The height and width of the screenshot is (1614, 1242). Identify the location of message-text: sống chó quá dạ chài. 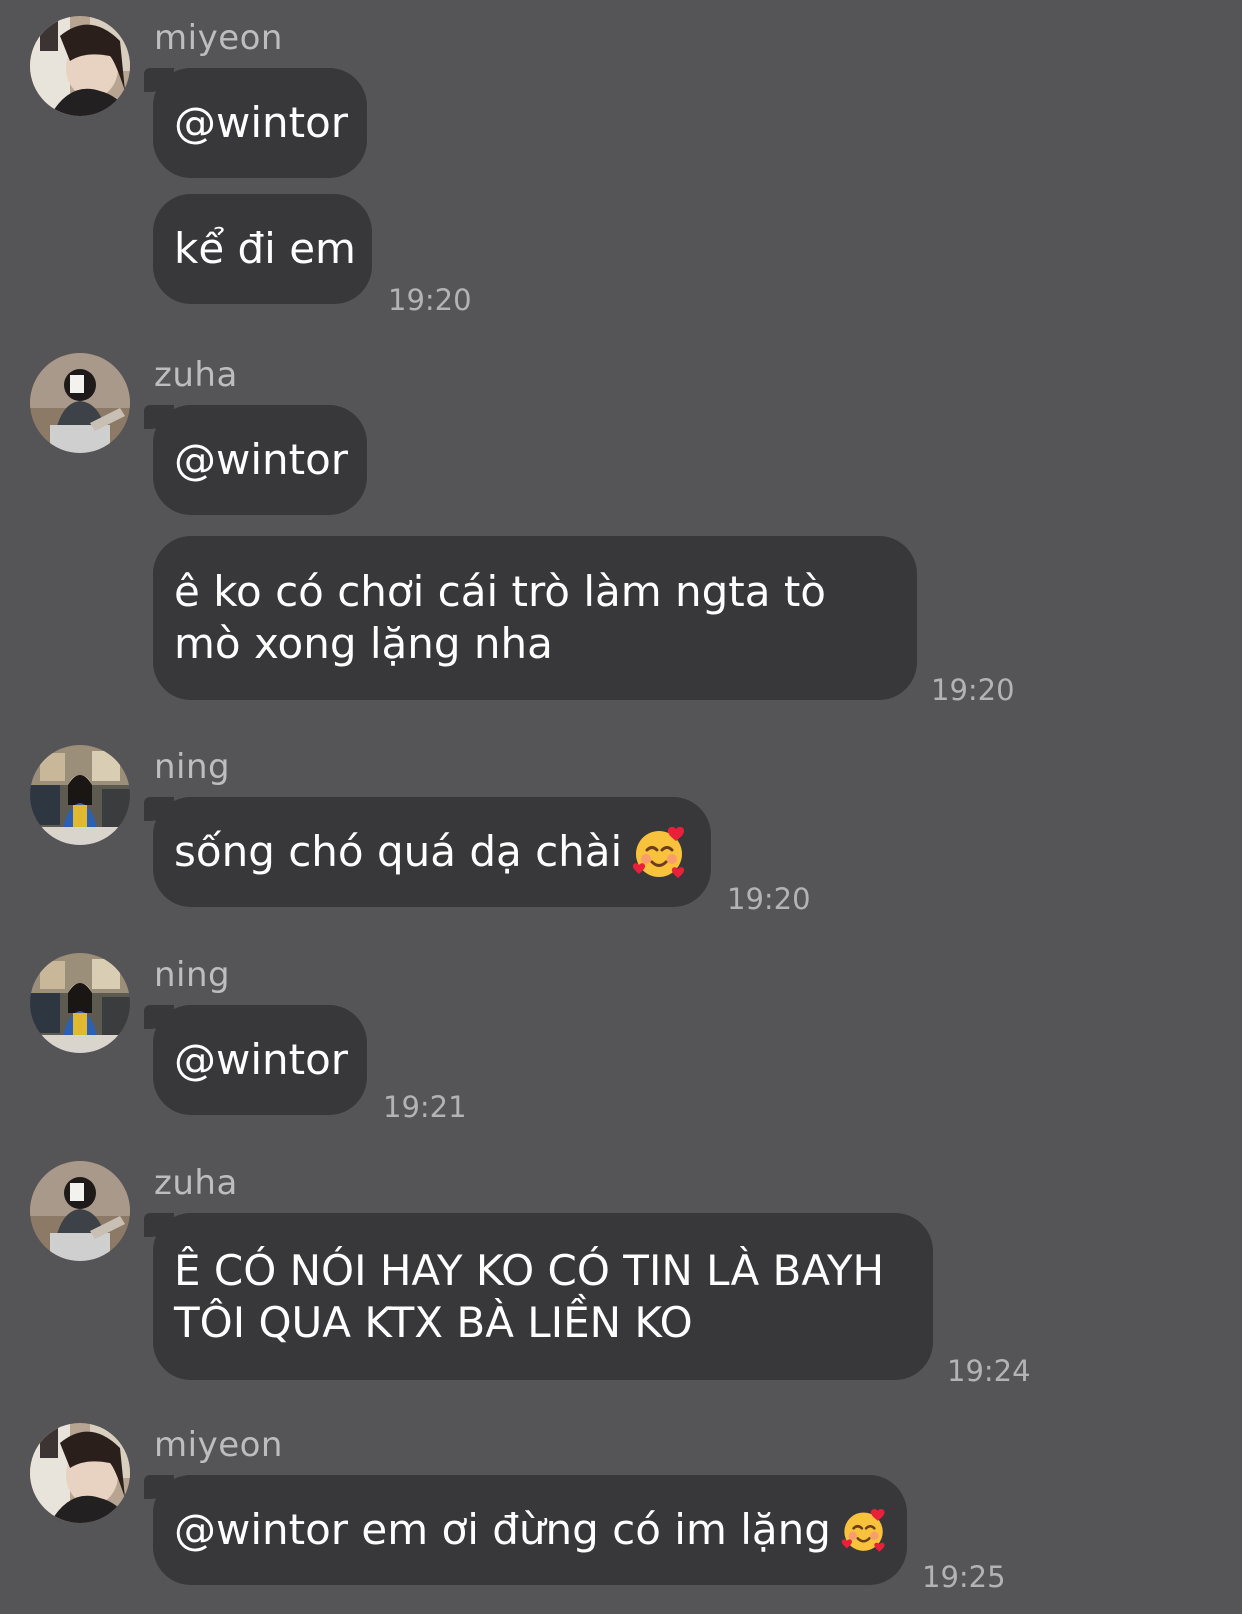
(398, 851).